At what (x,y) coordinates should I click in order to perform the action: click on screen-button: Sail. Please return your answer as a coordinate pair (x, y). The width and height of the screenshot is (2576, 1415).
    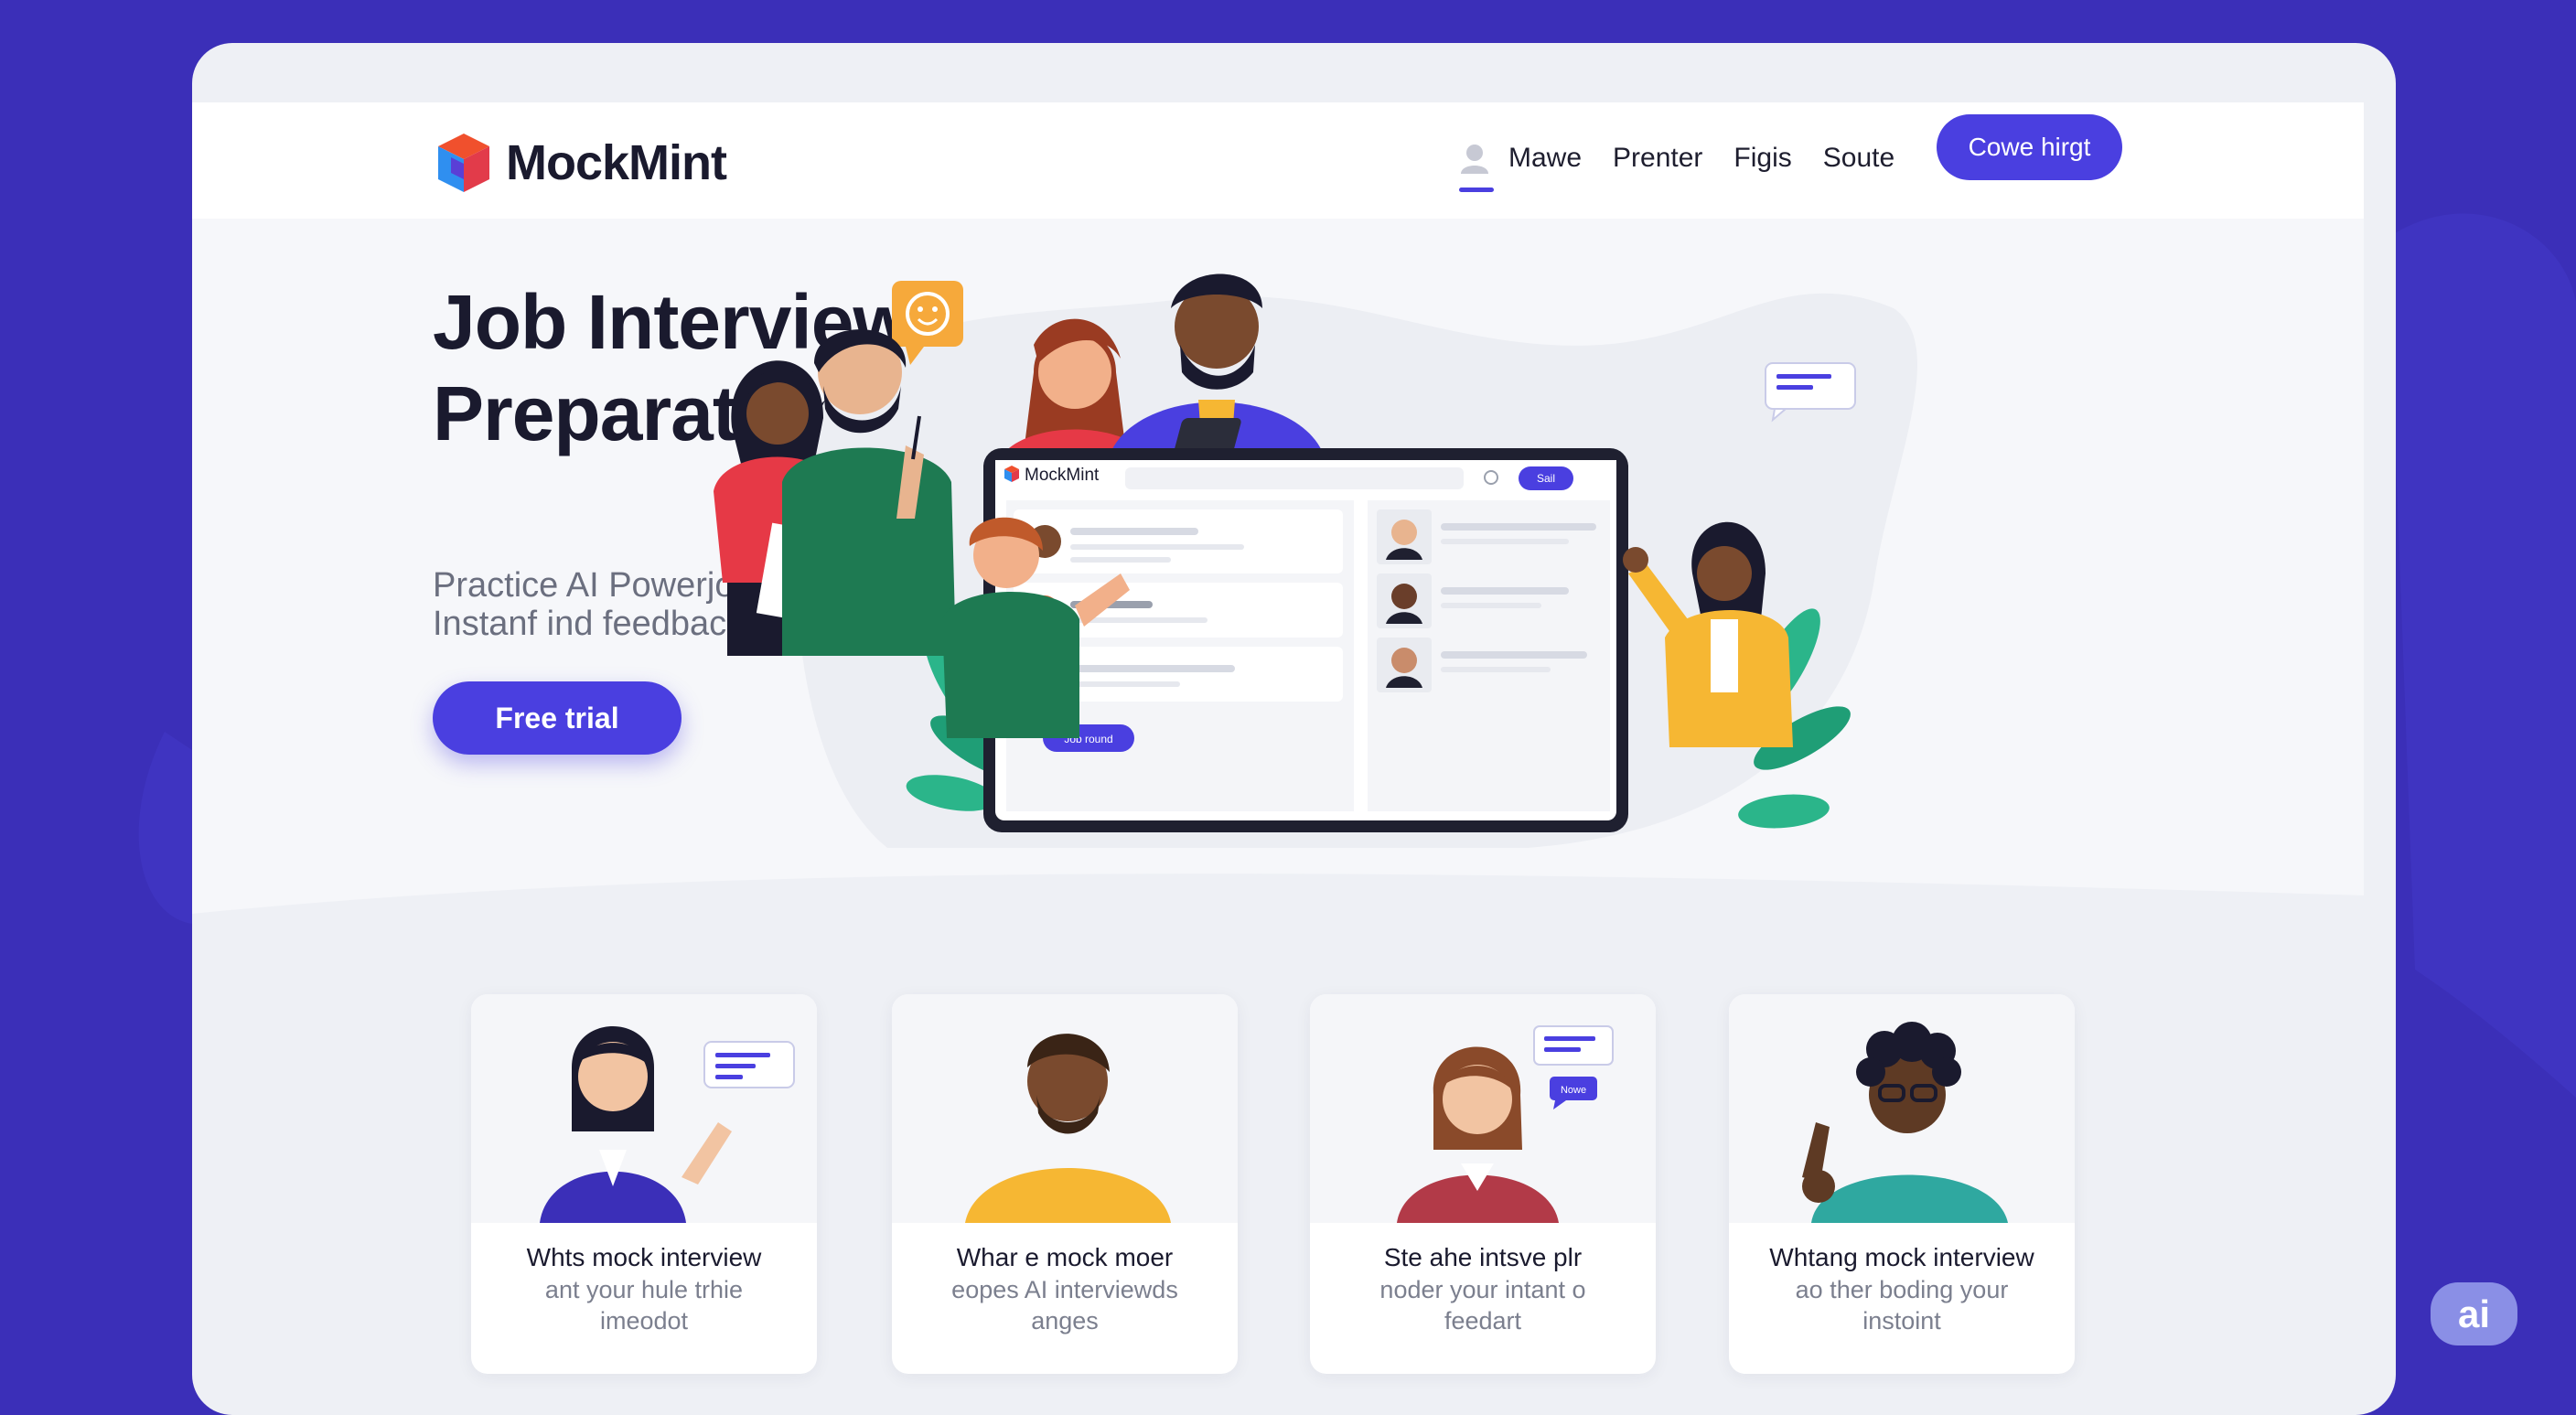
    Looking at the image, I should click on (1546, 478).